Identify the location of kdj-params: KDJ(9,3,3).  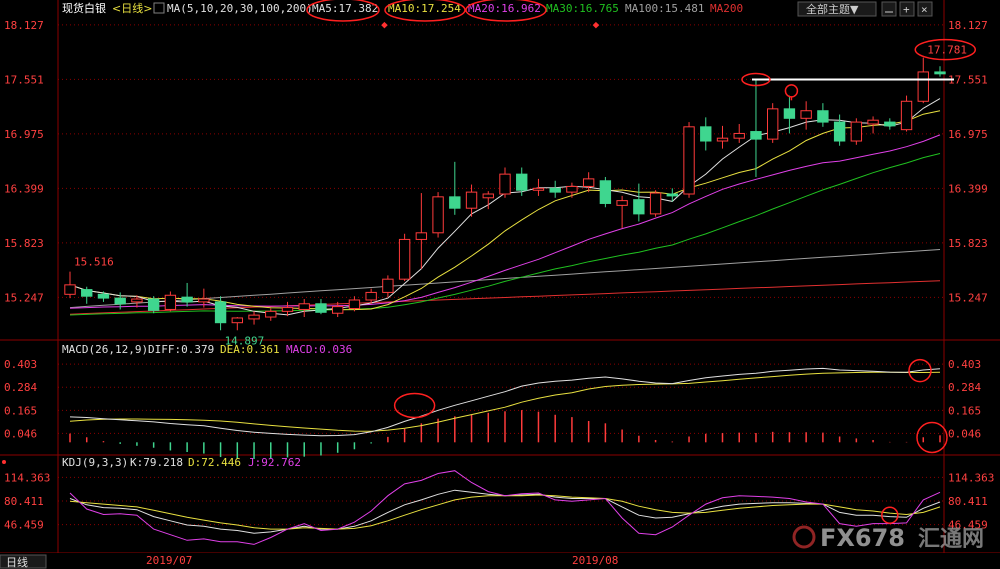
(95, 462).